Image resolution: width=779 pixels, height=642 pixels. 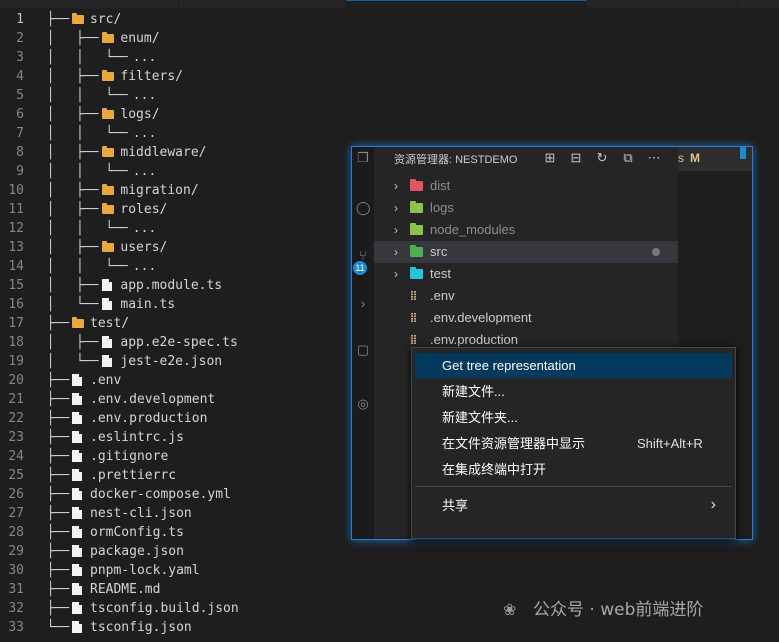 What do you see at coordinates (141, 627) in the screenshot?
I see `tree-entry-name: tsconfig.json` at bounding box center [141, 627].